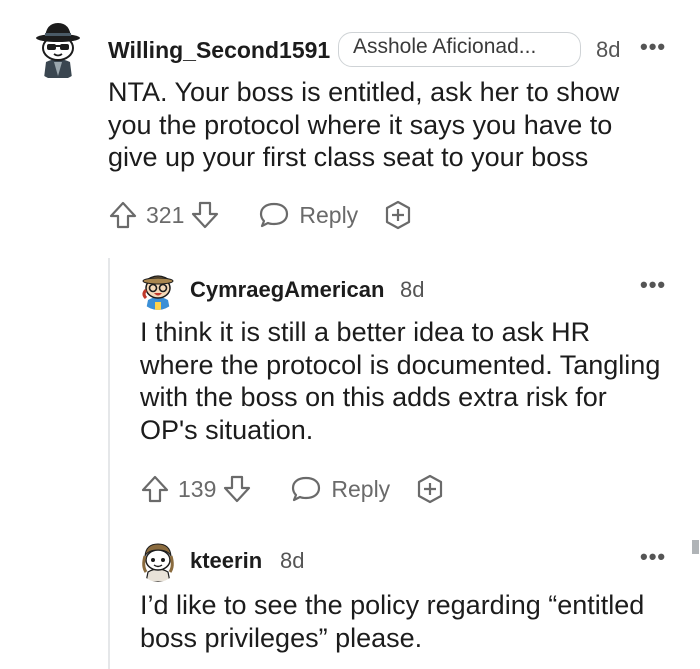  Describe the element at coordinates (227, 429) in the screenshot. I see `comment-body-line: OP's situation.` at that location.